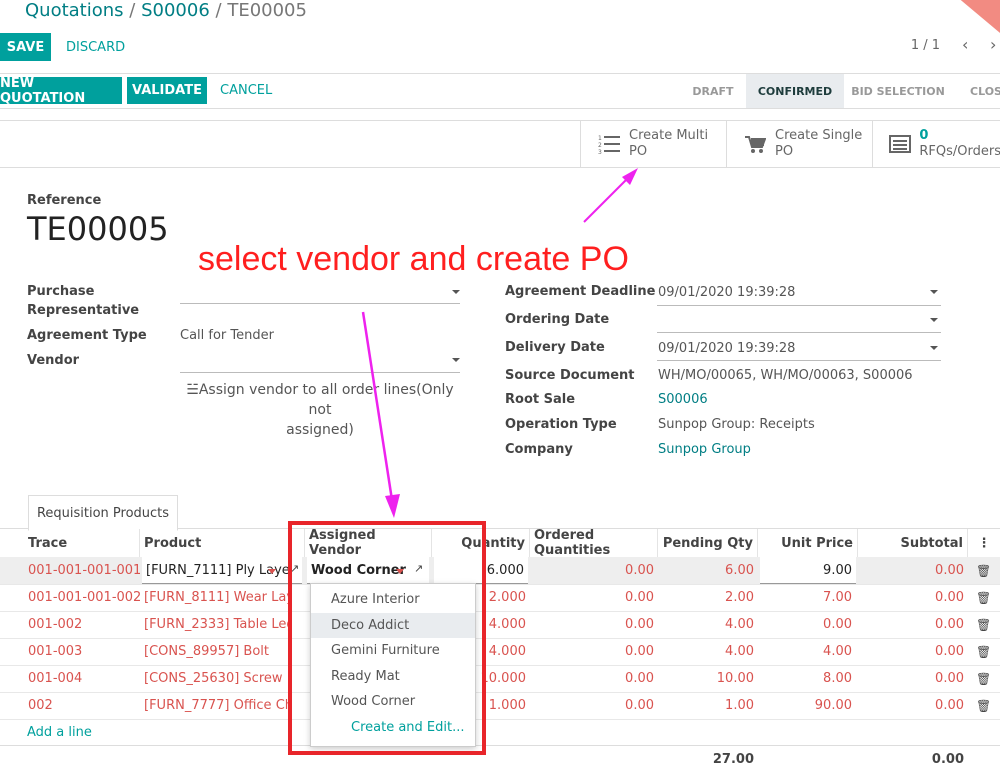  What do you see at coordinates (704, 449) in the screenshot?
I see `company-link: Sunpop Group` at bounding box center [704, 449].